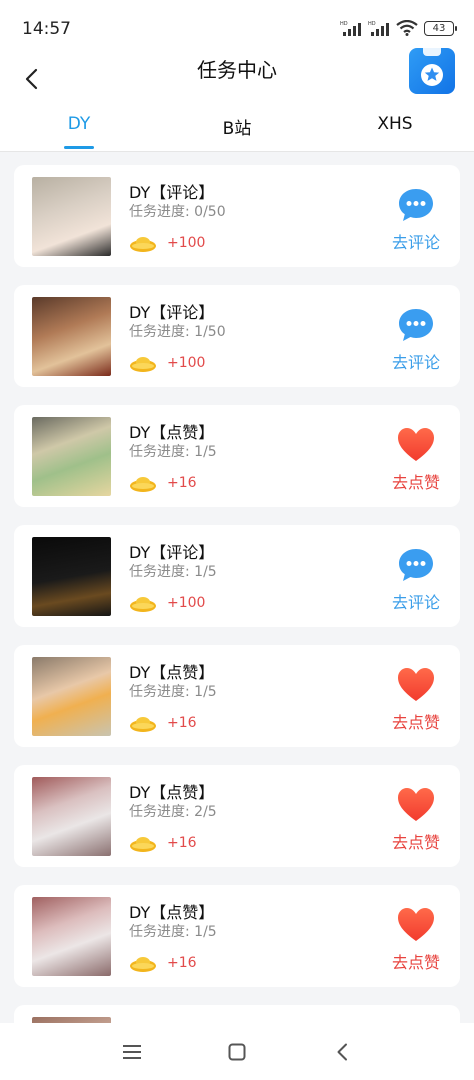  What do you see at coordinates (237, 216) in the screenshot?
I see `task-card: DY【评论】 任务进度: 0/50 +100 去评论` at bounding box center [237, 216].